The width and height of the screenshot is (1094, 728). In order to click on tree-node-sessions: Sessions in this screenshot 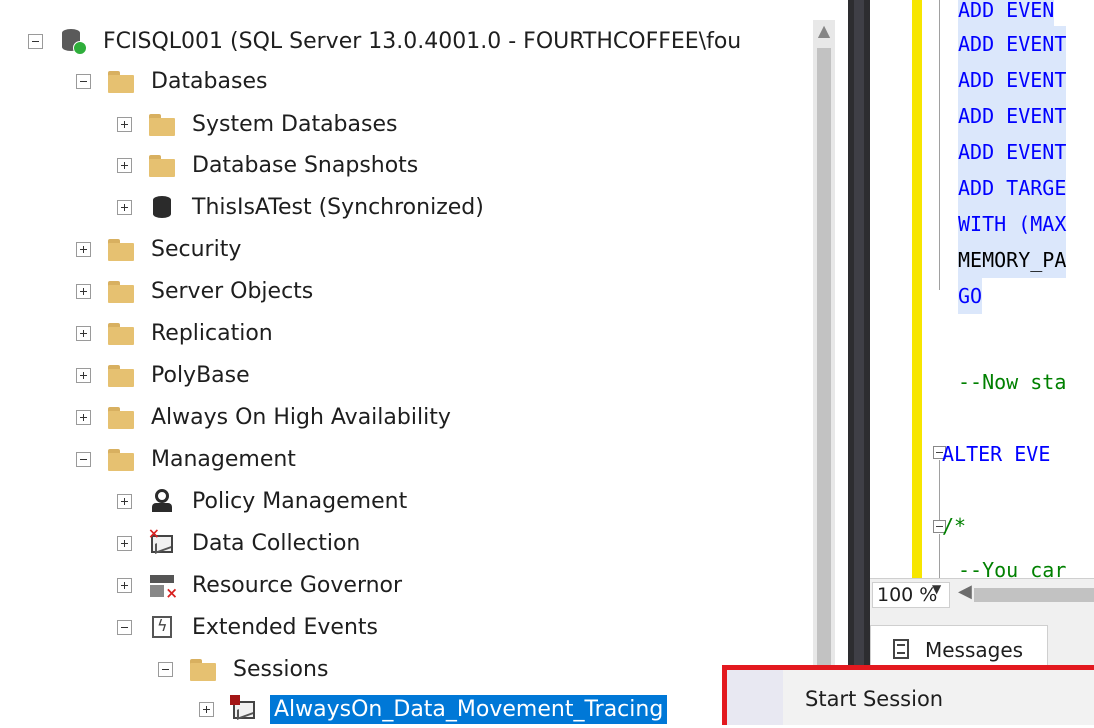, I will do `click(245, 669)`.